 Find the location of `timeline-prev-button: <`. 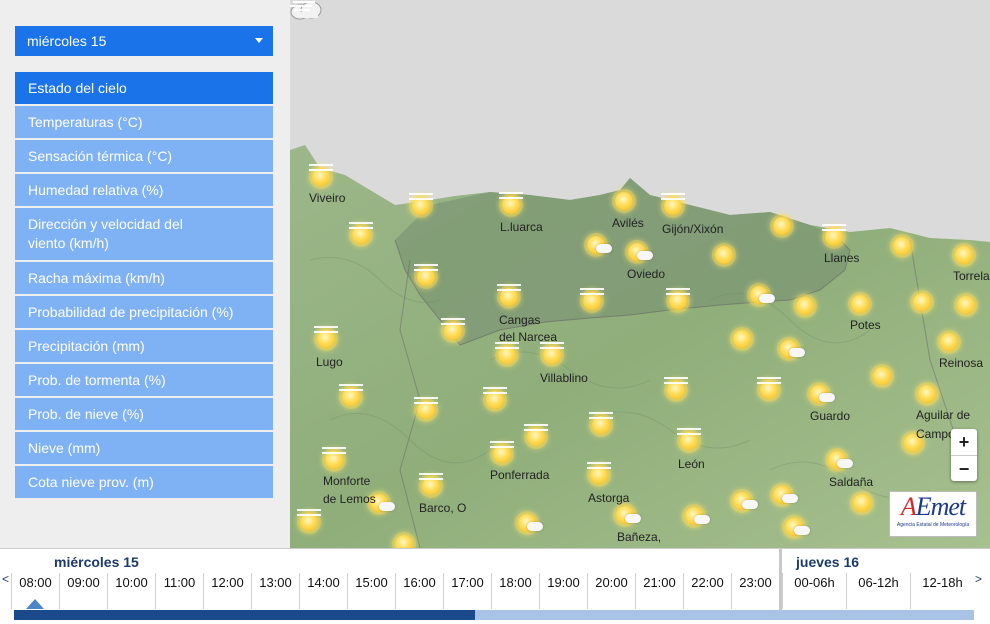

timeline-prev-button: < is located at coordinates (5, 579).